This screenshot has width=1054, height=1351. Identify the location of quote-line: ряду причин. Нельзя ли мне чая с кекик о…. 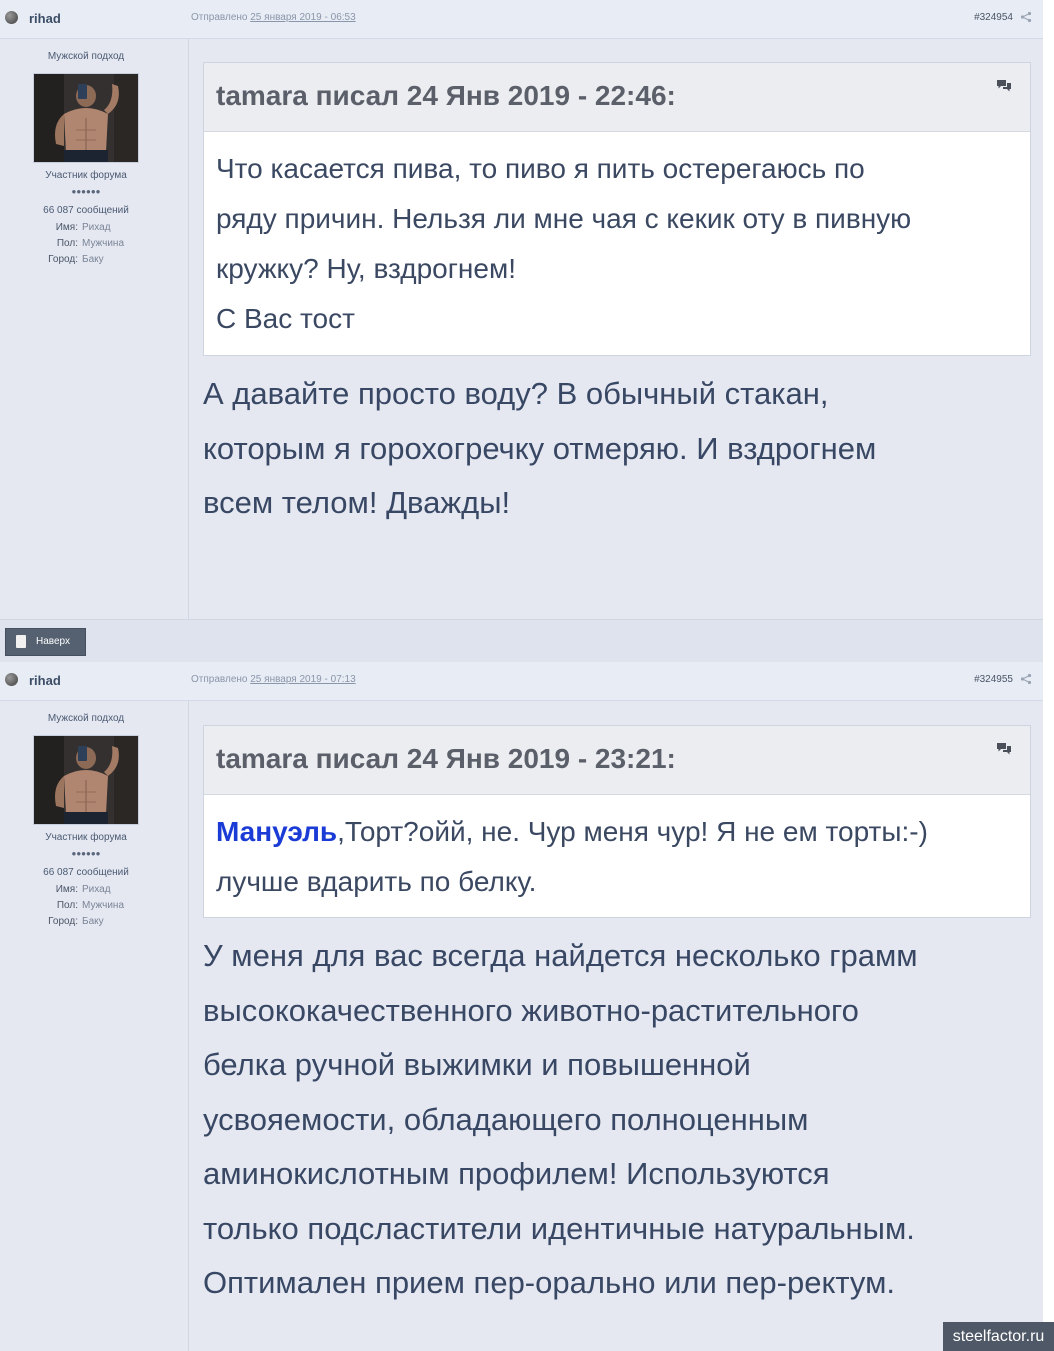
(564, 218).